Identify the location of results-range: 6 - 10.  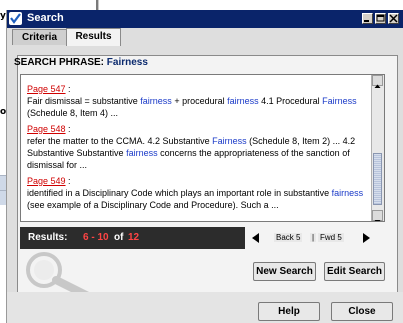
(96, 237).